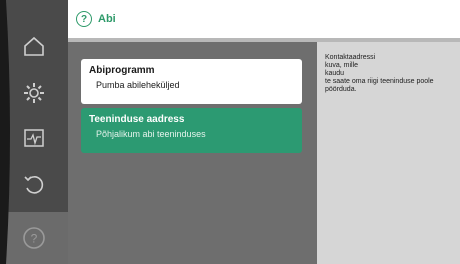 This screenshot has width=460, height=264. I want to click on help-icon: ?, so click(34, 238).